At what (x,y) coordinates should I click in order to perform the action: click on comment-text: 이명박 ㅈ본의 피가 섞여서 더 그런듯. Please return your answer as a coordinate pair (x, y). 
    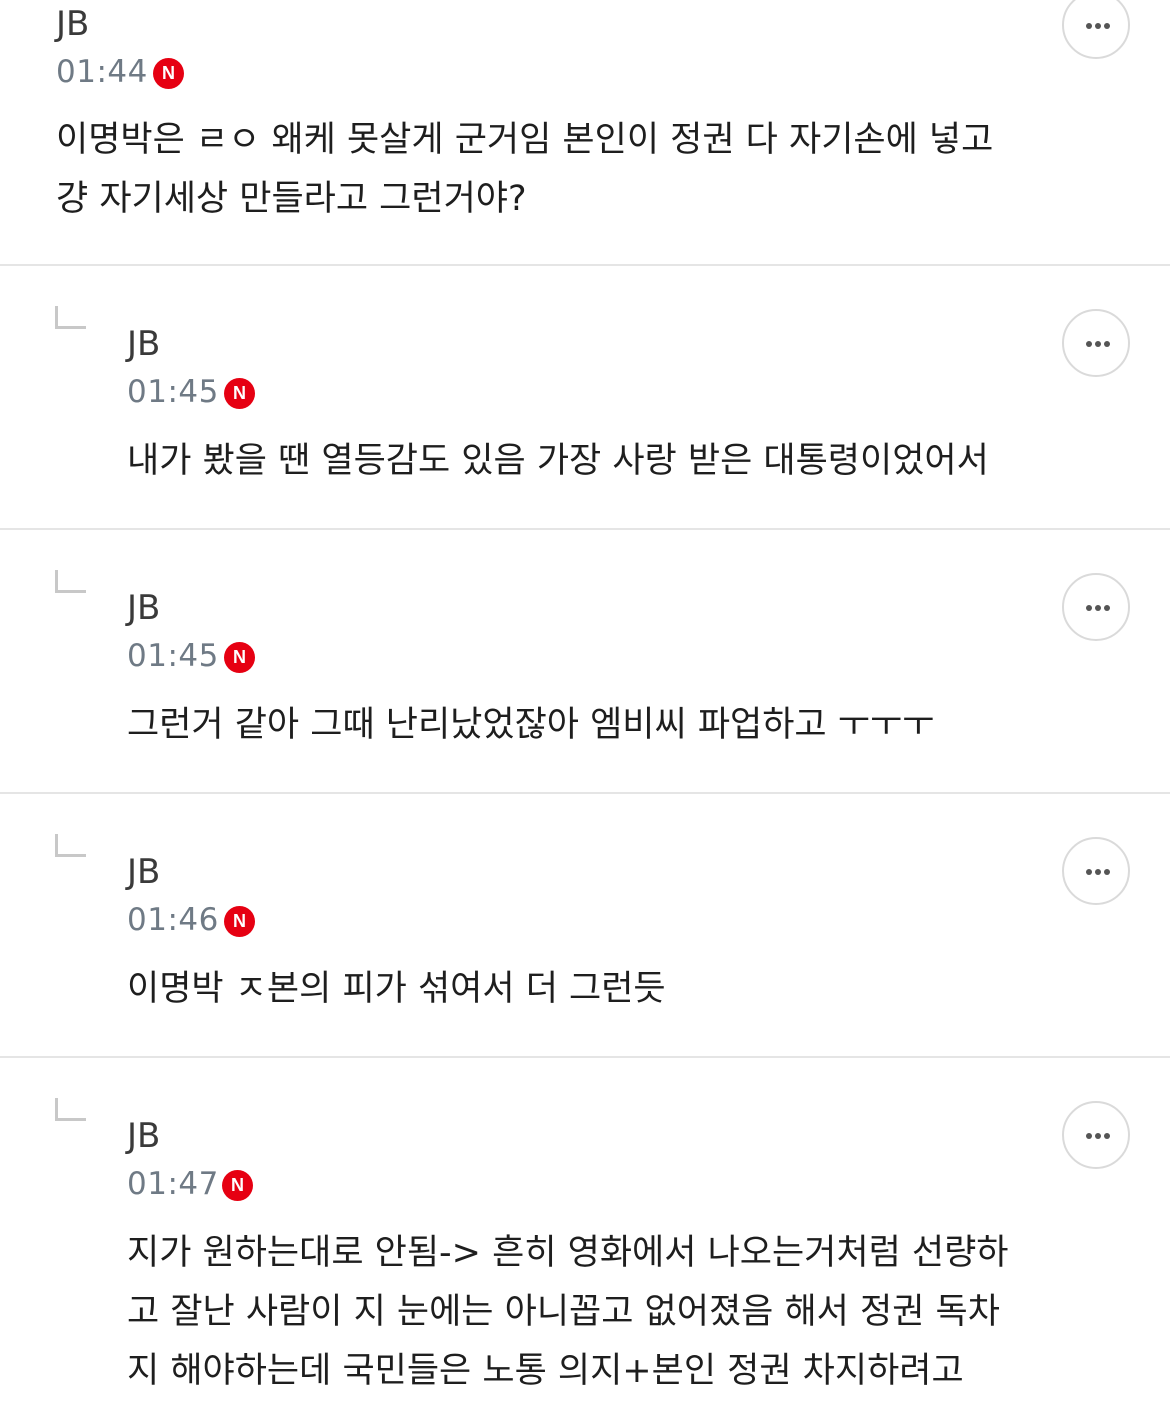
    Looking at the image, I should click on (396, 989).